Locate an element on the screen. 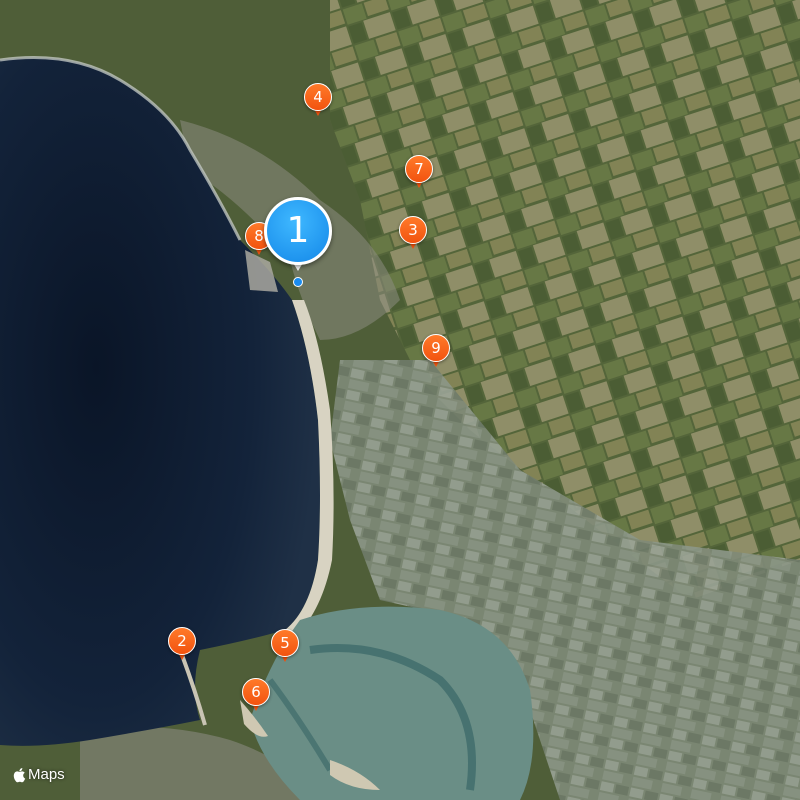  map-pin-2: 2 is located at coordinates (182, 645).